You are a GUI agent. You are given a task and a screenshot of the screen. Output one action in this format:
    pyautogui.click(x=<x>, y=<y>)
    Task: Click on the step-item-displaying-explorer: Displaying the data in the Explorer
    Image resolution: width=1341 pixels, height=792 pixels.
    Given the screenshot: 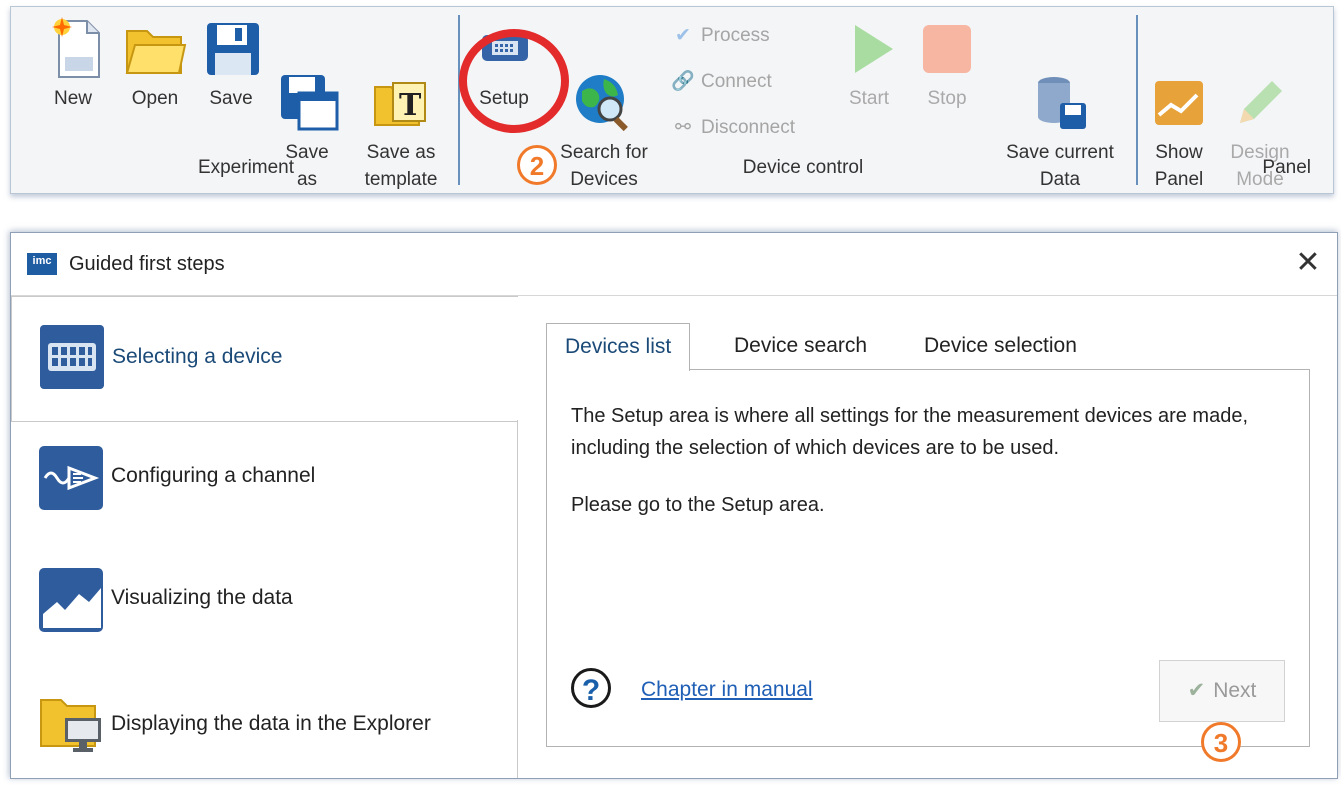 What is the action you would take?
    pyautogui.click(x=264, y=730)
    